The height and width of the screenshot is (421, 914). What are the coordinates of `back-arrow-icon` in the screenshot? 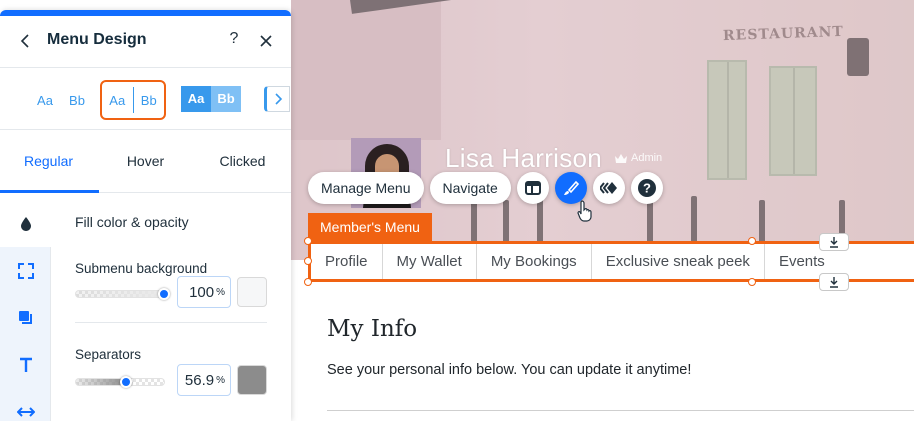 It's located at (25, 41).